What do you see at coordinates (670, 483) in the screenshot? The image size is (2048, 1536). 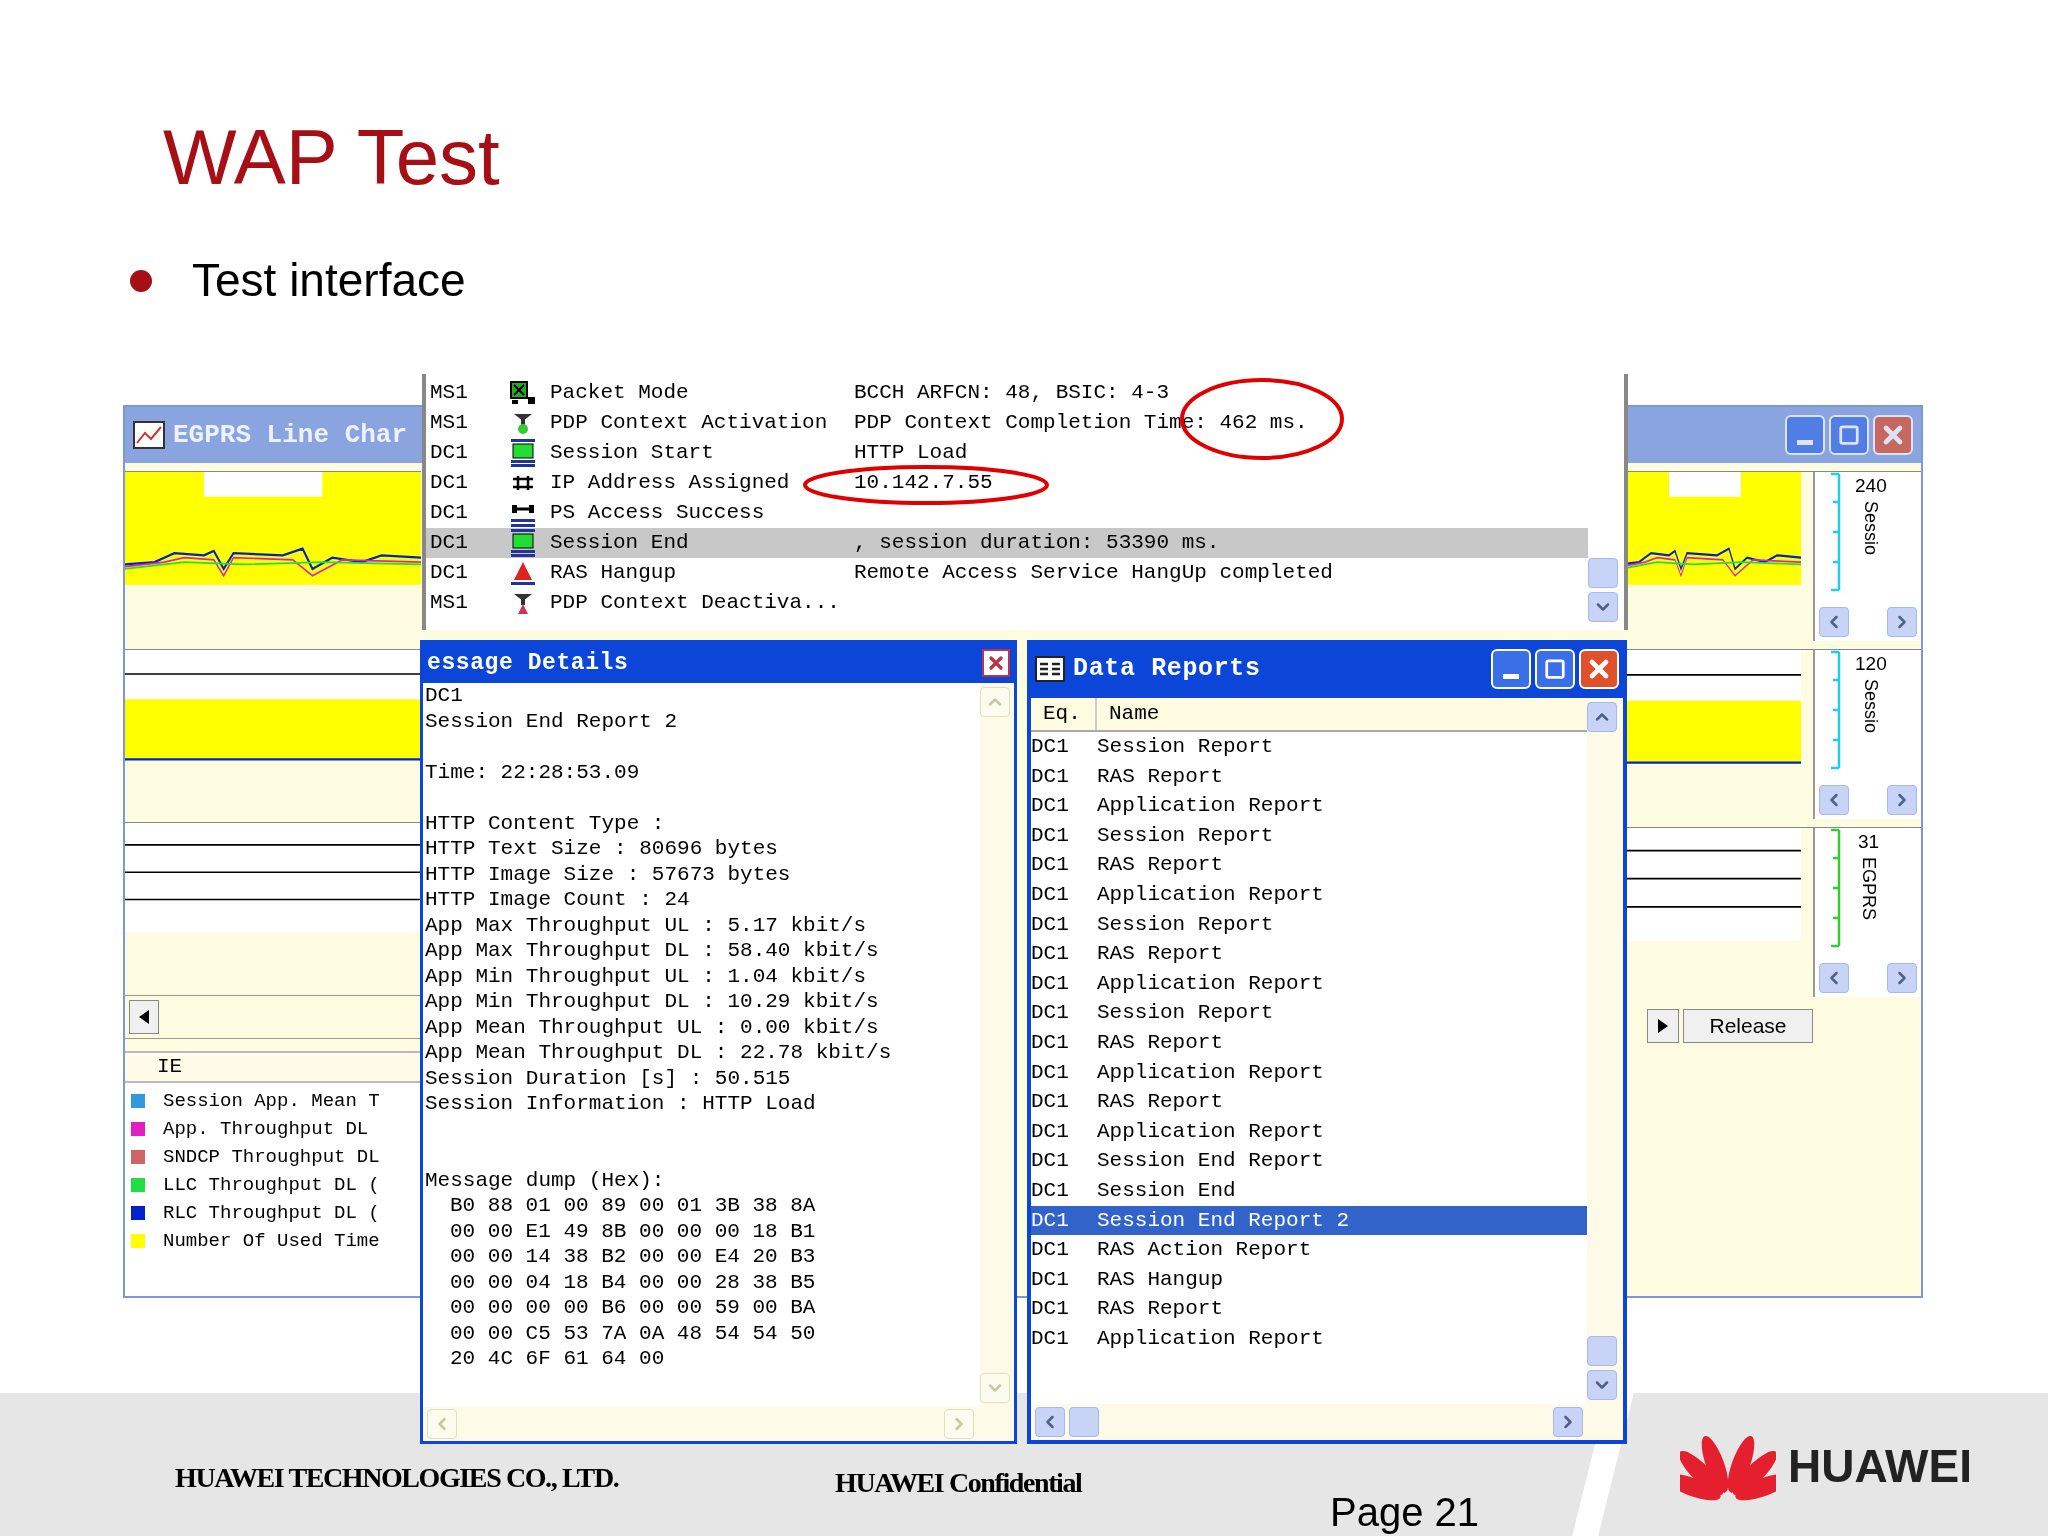 I see `event-name: IP Address Assigned` at bounding box center [670, 483].